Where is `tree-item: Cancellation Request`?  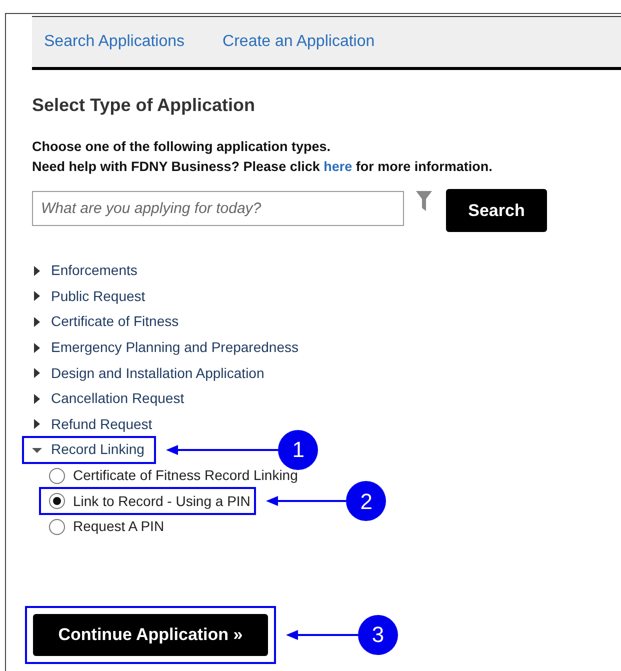 tree-item: Cancellation Request is located at coordinates (117, 399).